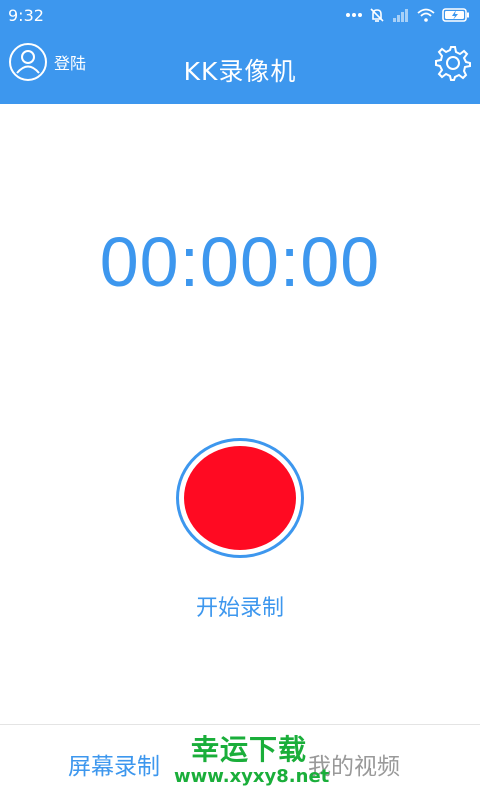 Image resolution: width=480 pixels, height=800 pixels. I want to click on app-title: KK录像机, so click(240, 71).